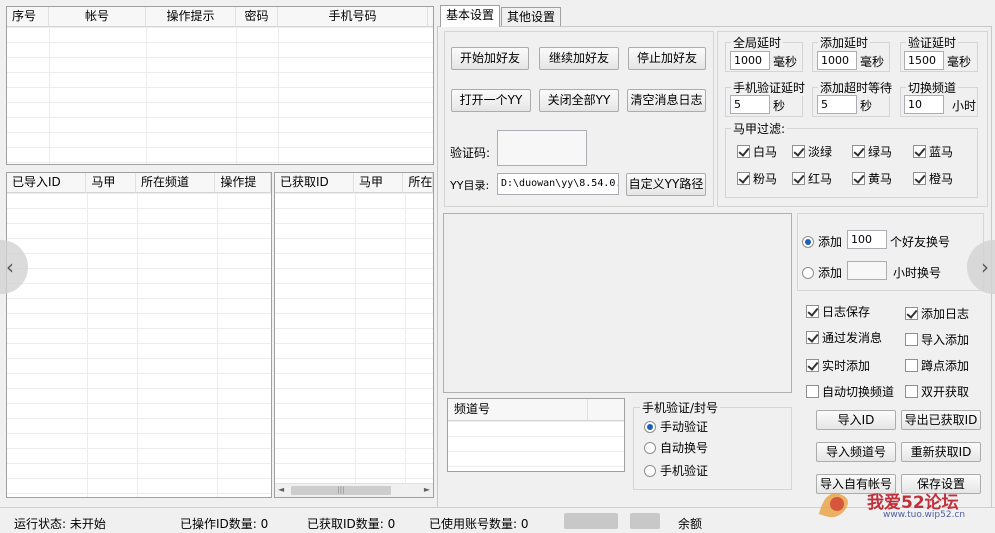 This screenshot has height=533, width=995. I want to click on dual-fetch-checkbox: 双开获取, so click(937, 391).